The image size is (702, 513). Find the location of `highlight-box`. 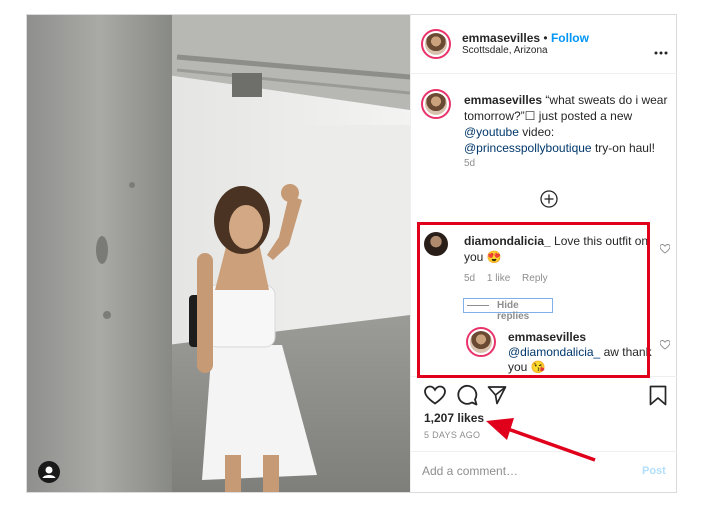

highlight-box is located at coordinates (533, 300).